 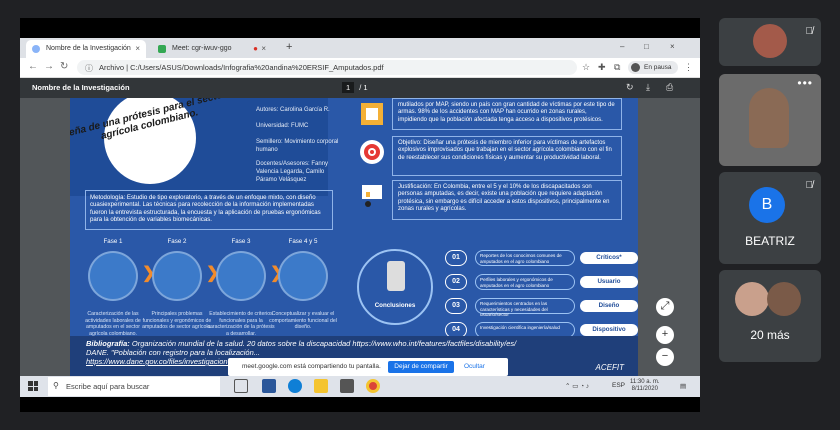 I want to click on more-participants-tile: 20 más, so click(x=770, y=316).